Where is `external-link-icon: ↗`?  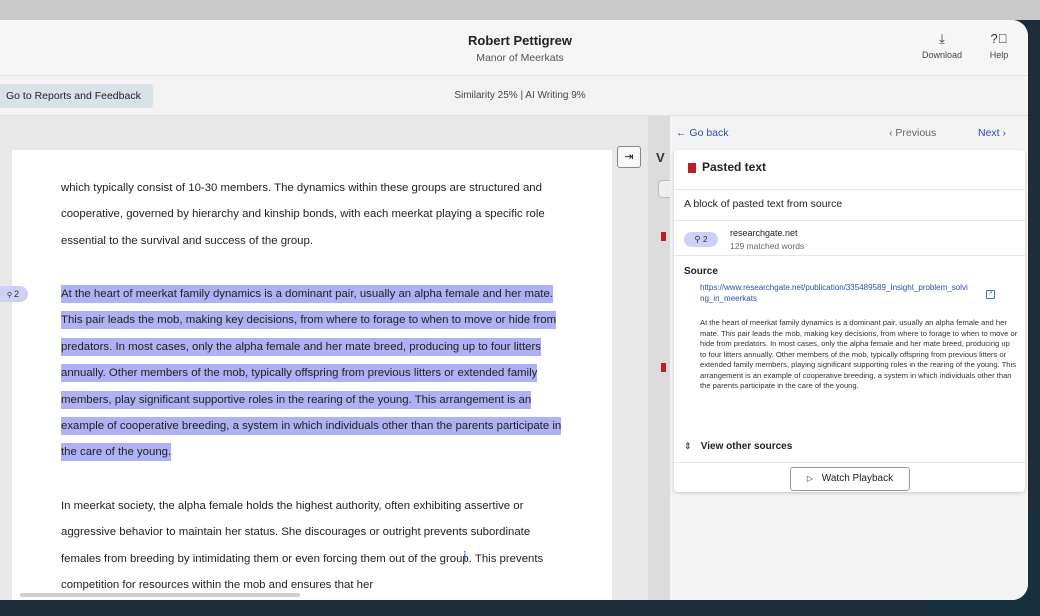 external-link-icon: ↗ is located at coordinates (990, 294).